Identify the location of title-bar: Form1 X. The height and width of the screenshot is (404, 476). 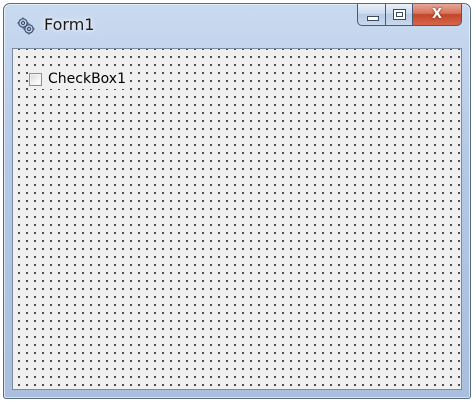
(237, 26).